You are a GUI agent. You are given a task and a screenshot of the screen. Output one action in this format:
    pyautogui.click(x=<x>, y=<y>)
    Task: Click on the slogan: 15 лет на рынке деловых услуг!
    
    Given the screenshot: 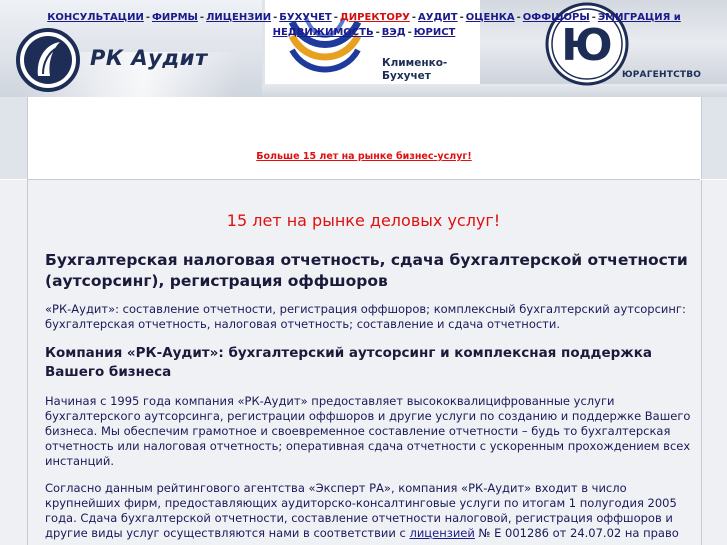 What is the action you would take?
    pyautogui.click(x=363, y=220)
    